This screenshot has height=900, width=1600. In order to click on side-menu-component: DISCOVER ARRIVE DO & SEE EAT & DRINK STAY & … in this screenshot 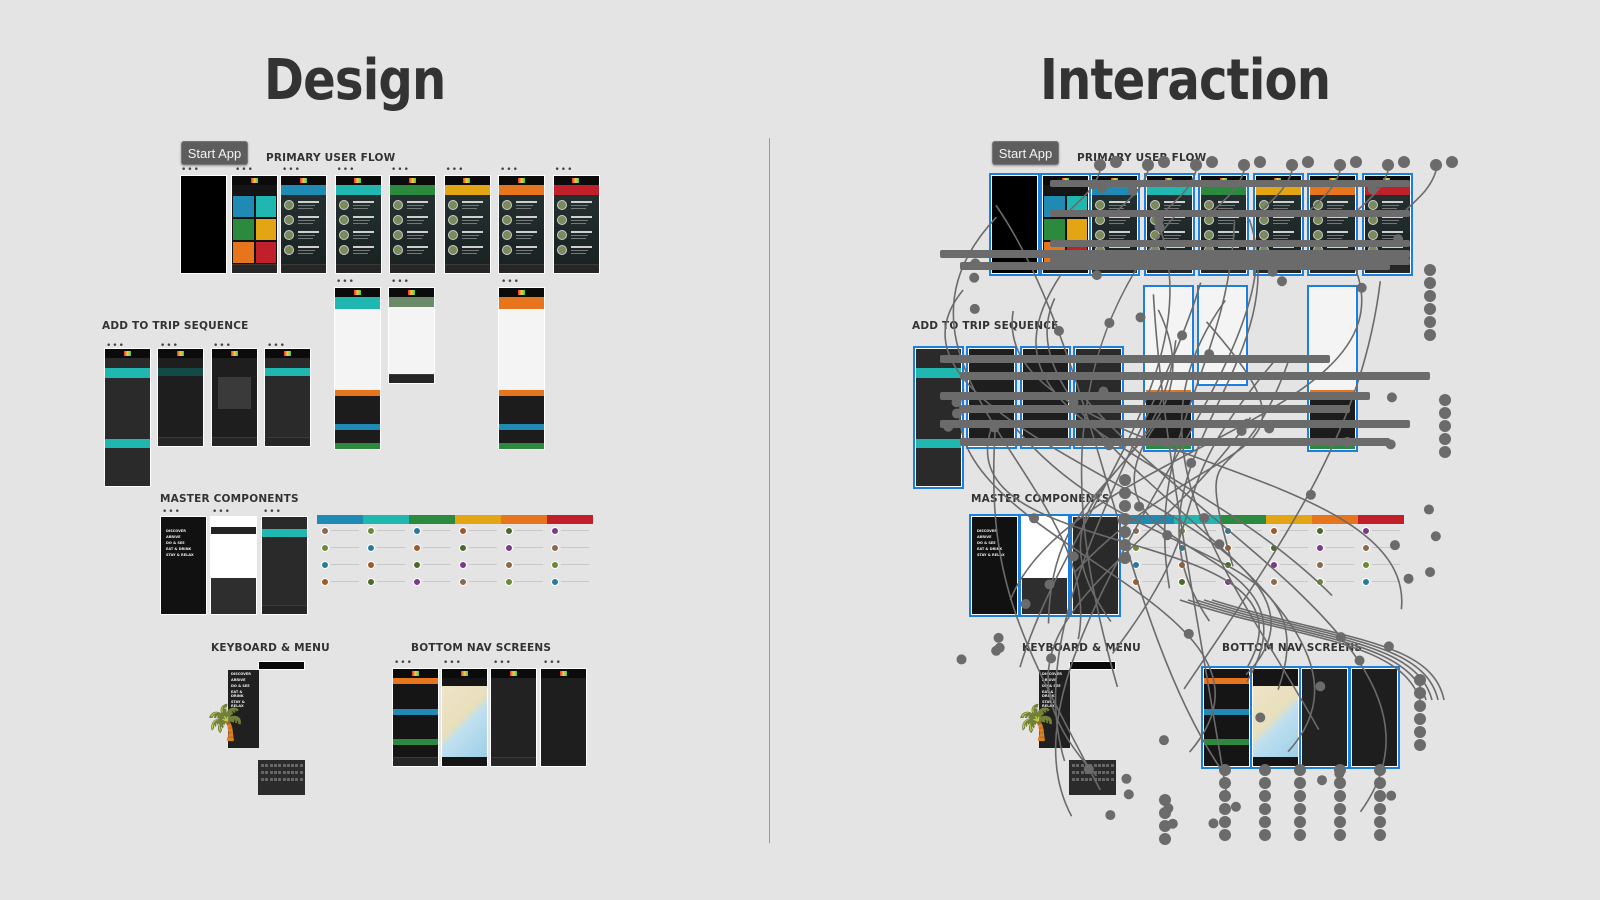, I will do `click(183, 565)`.